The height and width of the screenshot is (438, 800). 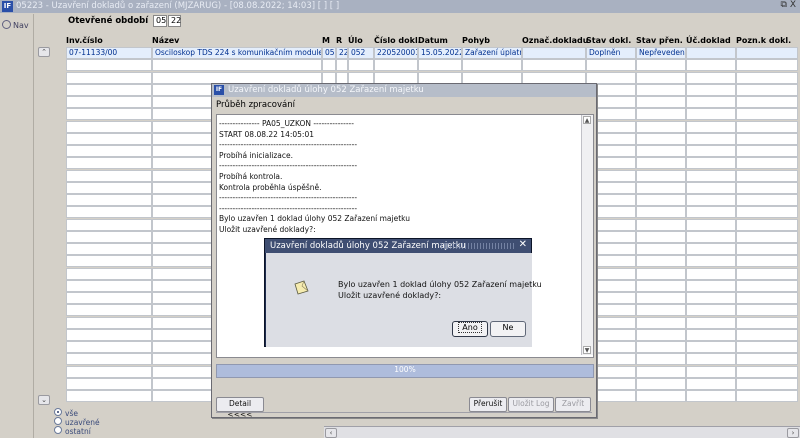 What do you see at coordinates (165, 40) in the screenshot?
I see `column-header: Název` at bounding box center [165, 40].